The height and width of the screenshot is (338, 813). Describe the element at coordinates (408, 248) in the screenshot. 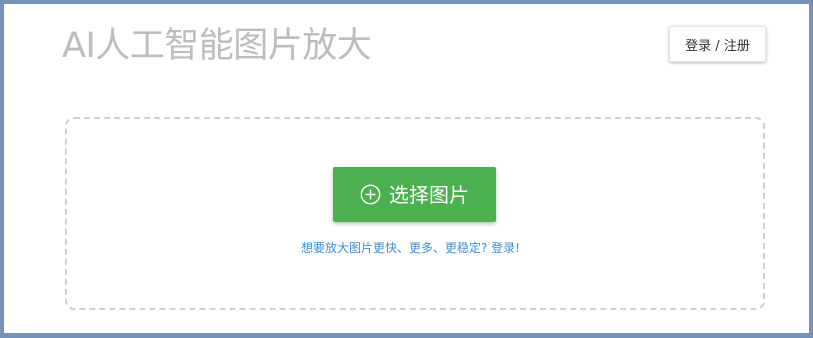

I see `login-hint-link: 想要放大图片更快、更多、更稳定? 登录!` at that location.